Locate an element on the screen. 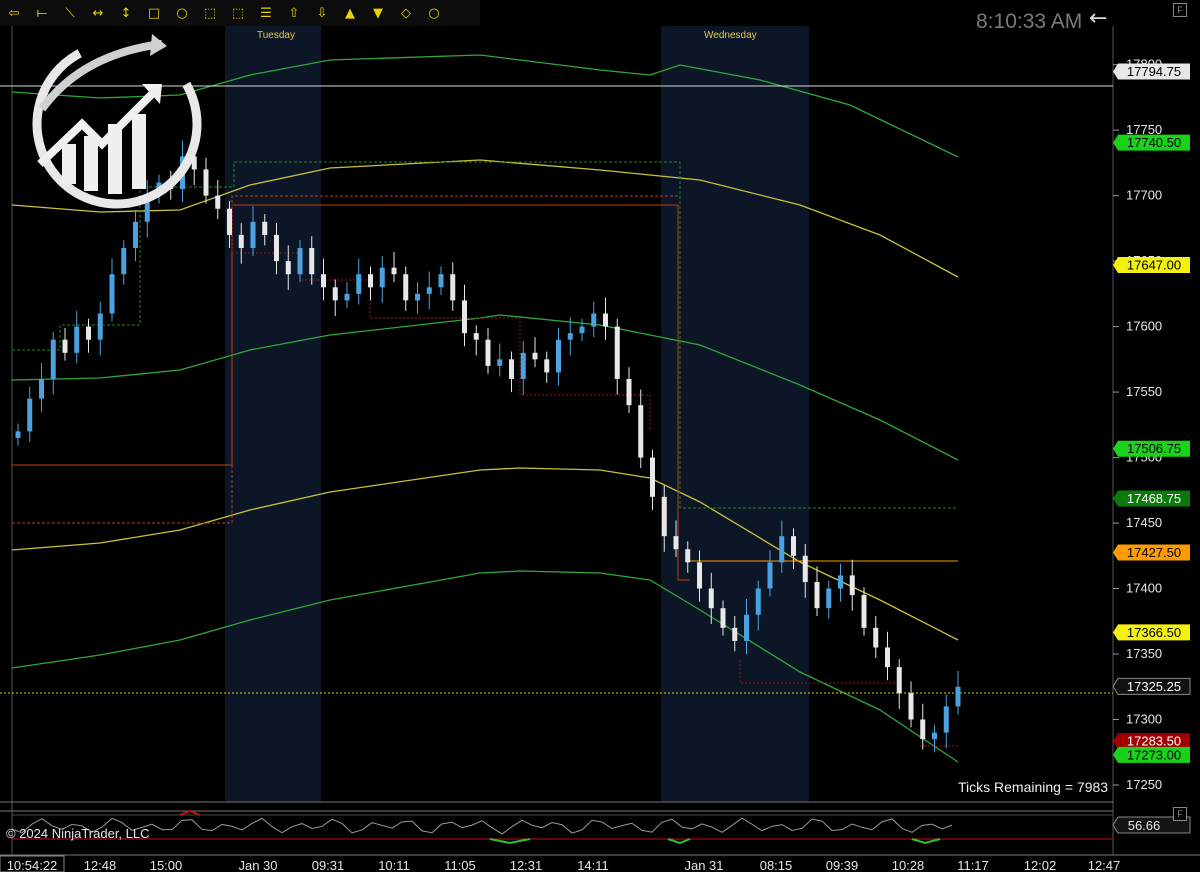  extended-line-tool: ↔ is located at coordinates (98, 13).